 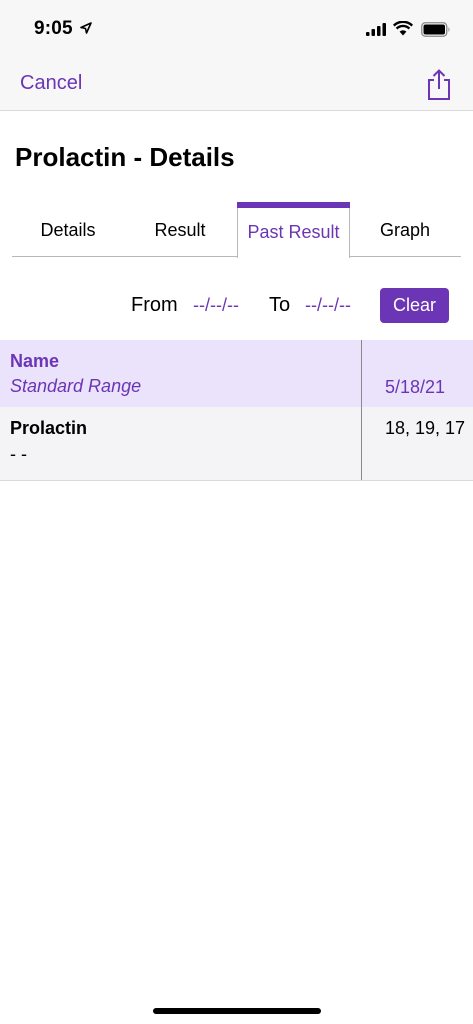 I want to click on to-label: To, so click(x=280, y=305).